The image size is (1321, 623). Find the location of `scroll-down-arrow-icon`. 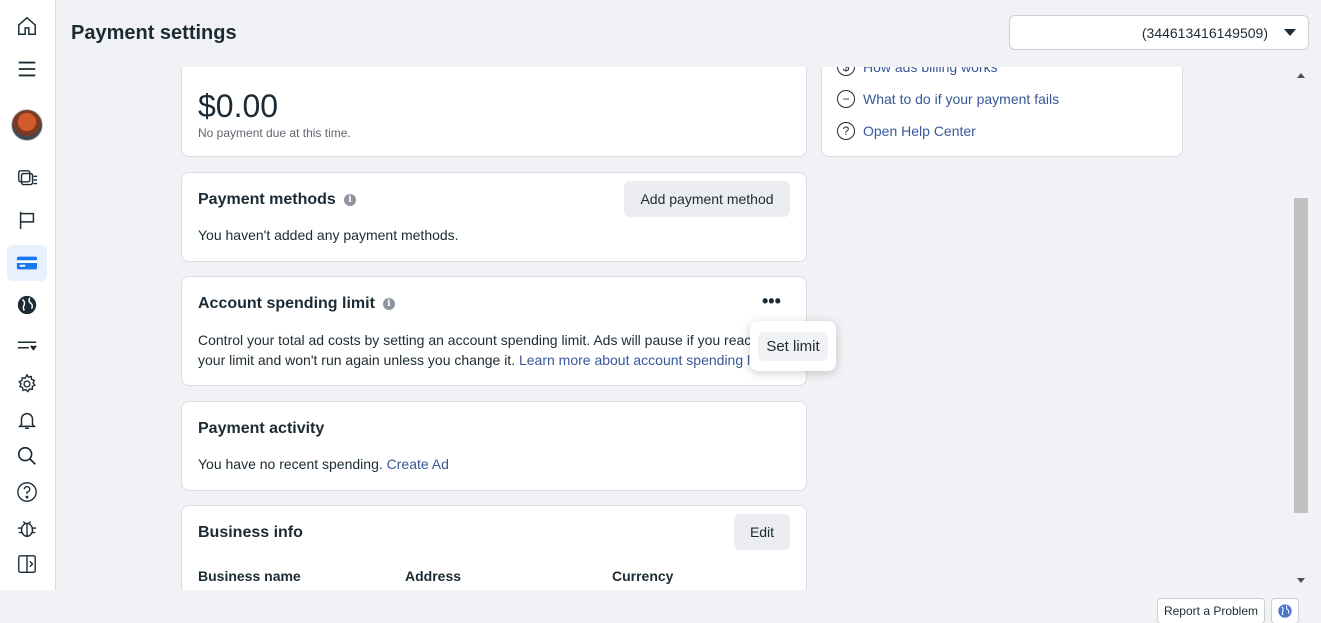

scroll-down-arrow-icon is located at coordinates (1301, 580).